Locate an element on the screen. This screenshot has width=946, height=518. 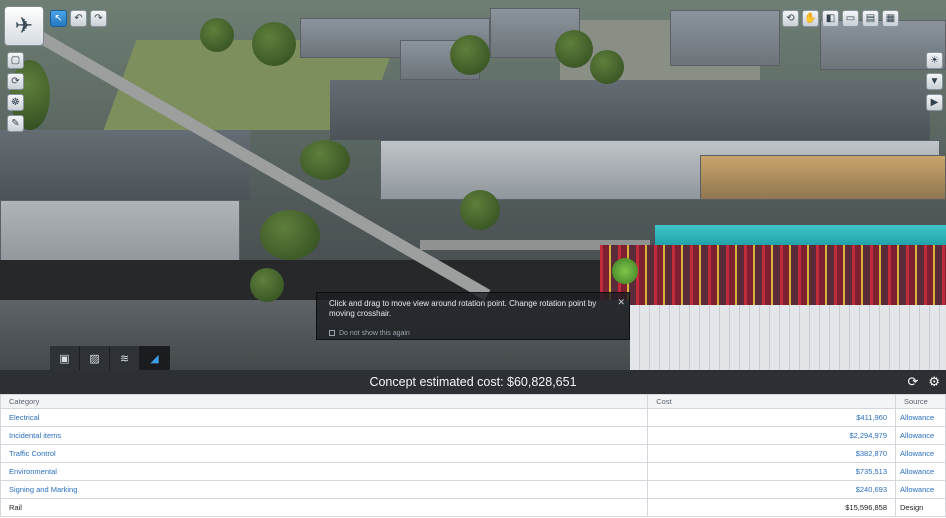
undo-icon: ↶ is located at coordinates (78, 18).